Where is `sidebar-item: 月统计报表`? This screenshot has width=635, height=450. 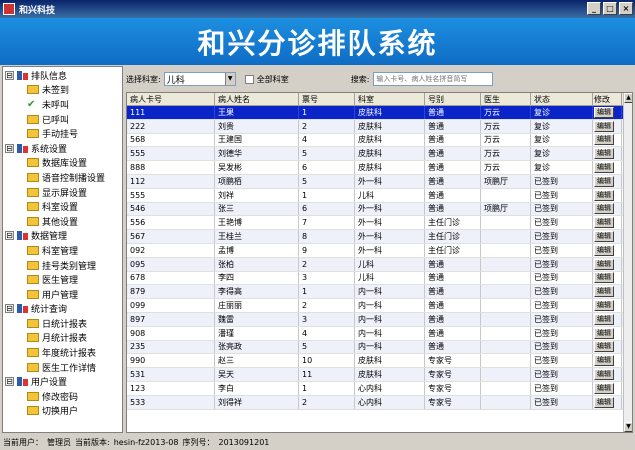
sidebar-item: 月统计报表 is located at coordinates (62, 338).